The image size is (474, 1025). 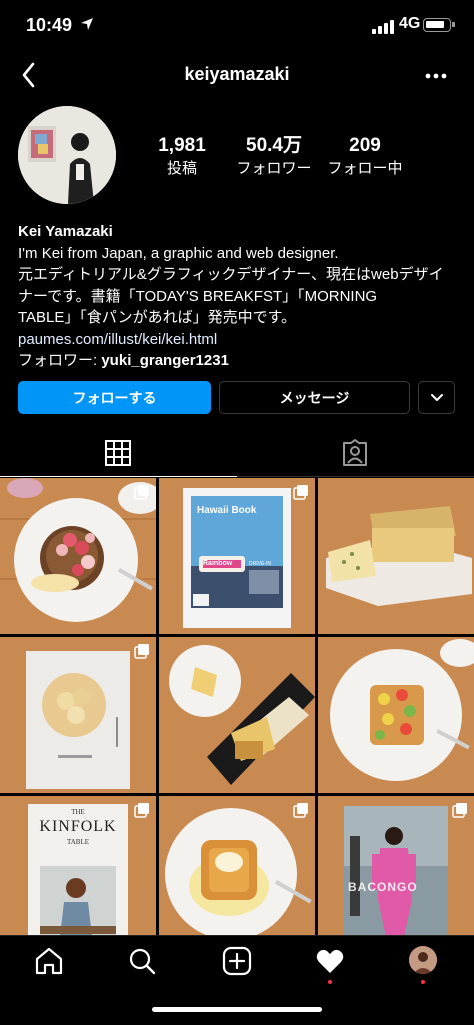 I want to click on suggested-accounts-button, so click(x=436, y=397).